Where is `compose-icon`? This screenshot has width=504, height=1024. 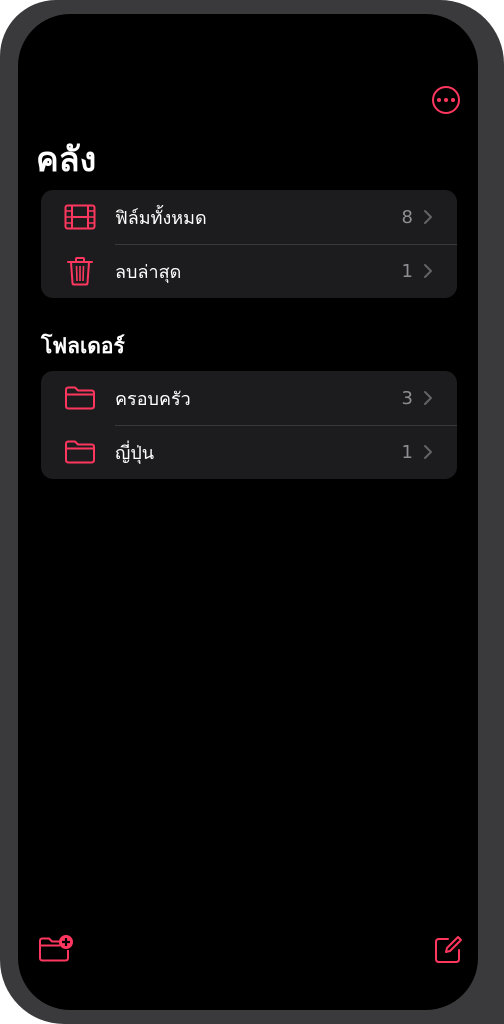
compose-icon is located at coordinates (448, 949).